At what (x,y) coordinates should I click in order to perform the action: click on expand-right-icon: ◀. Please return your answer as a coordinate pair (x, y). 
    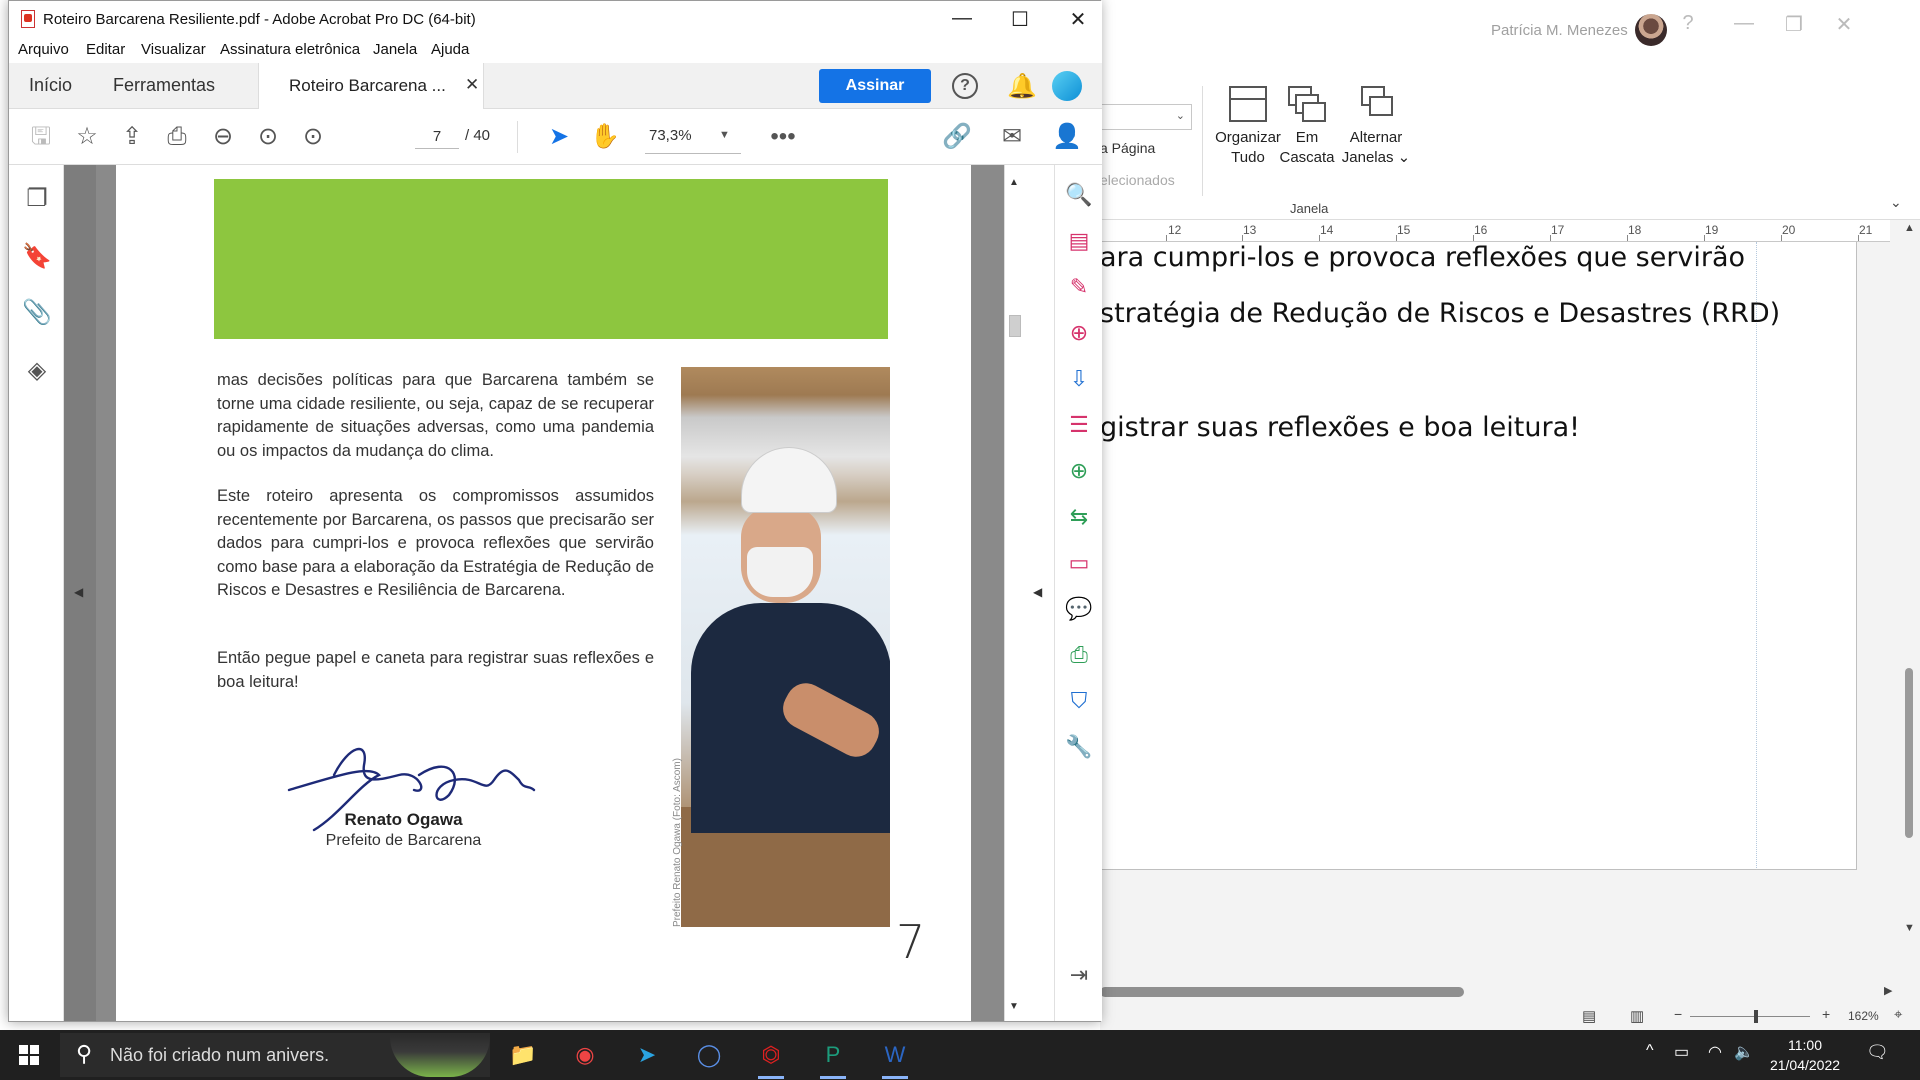
    Looking at the image, I should click on (1037, 592).